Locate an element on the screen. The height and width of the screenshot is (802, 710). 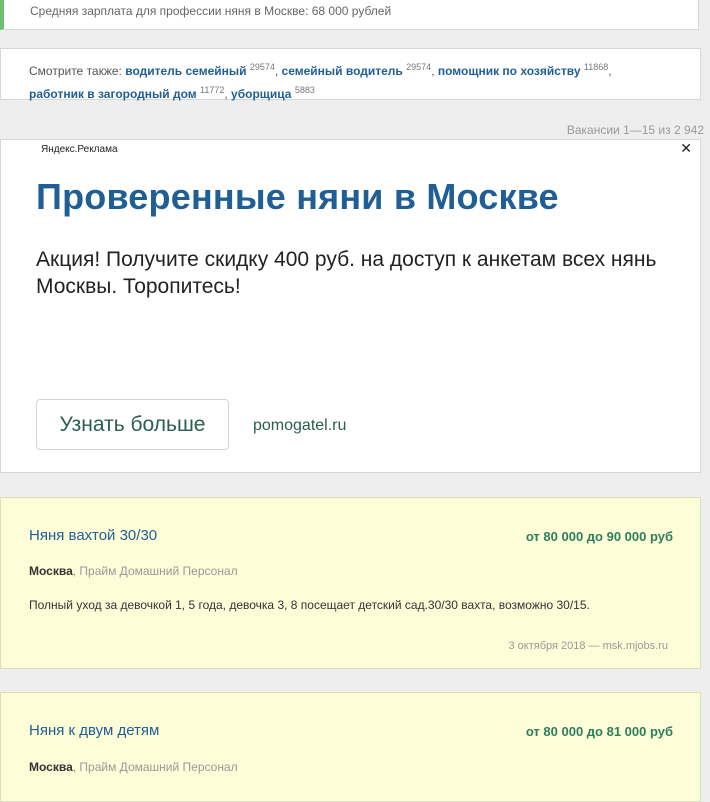
see-also-prefix: Смотрите также: is located at coordinates (75, 71).